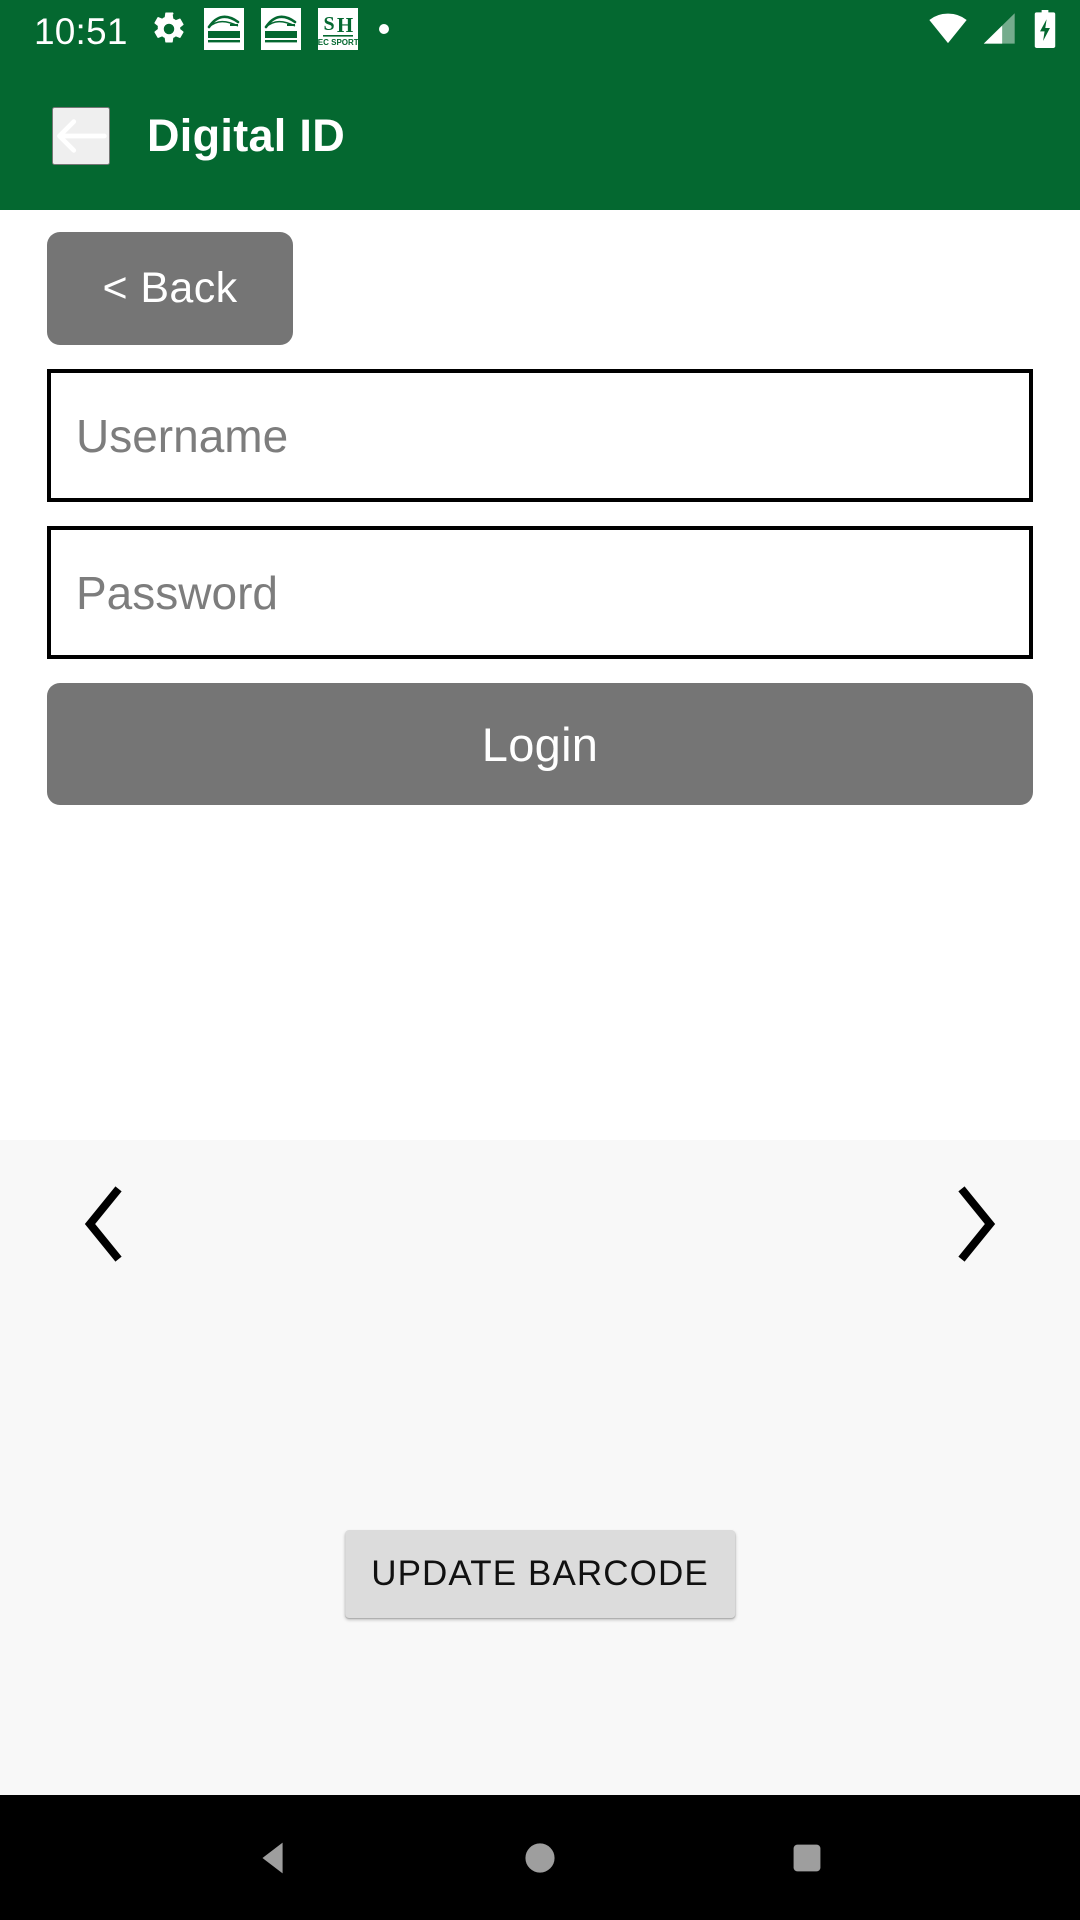 The image size is (1080, 1920). What do you see at coordinates (1045, 31) in the screenshot?
I see `battery-charging-icon` at bounding box center [1045, 31].